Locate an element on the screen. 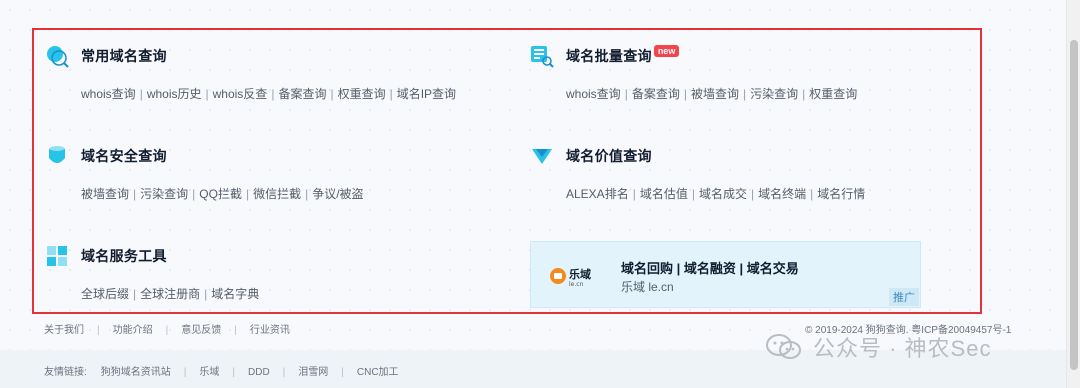 Image resolution: width=1080 pixels, height=388 pixels. wechat-icon is located at coordinates (784, 347).